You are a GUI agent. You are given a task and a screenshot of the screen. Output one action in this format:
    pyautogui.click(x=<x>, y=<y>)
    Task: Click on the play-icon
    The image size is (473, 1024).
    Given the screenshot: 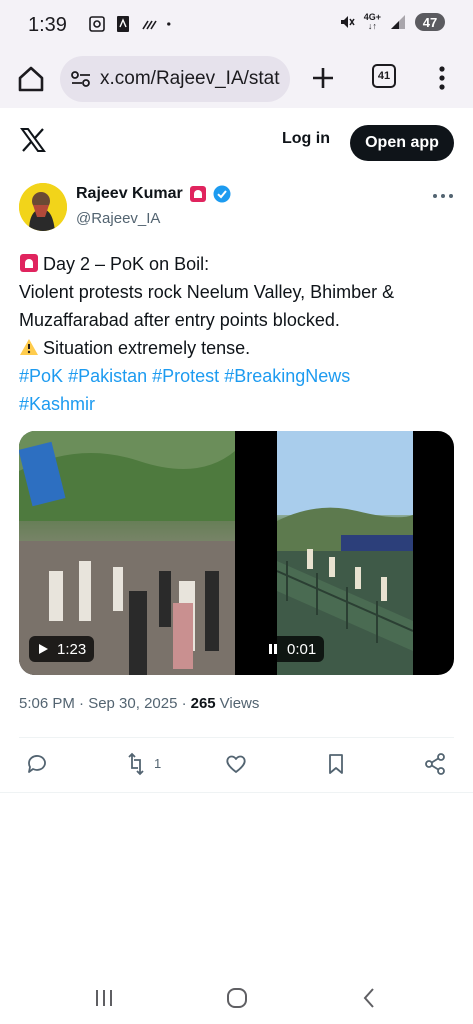 What is the action you would take?
    pyautogui.click(x=43, y=649)
    